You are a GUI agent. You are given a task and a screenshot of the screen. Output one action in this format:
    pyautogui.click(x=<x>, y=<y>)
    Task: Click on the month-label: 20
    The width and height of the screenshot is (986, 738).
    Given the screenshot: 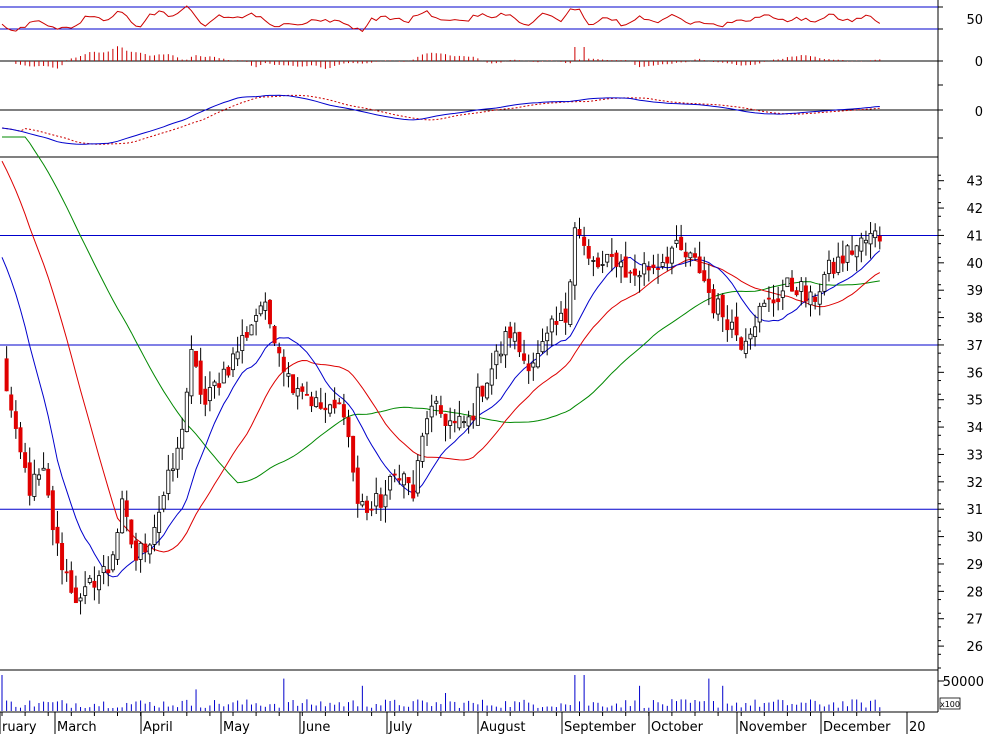 What is the action you would take?
    pyautogui.click(x=917, y=727)
    